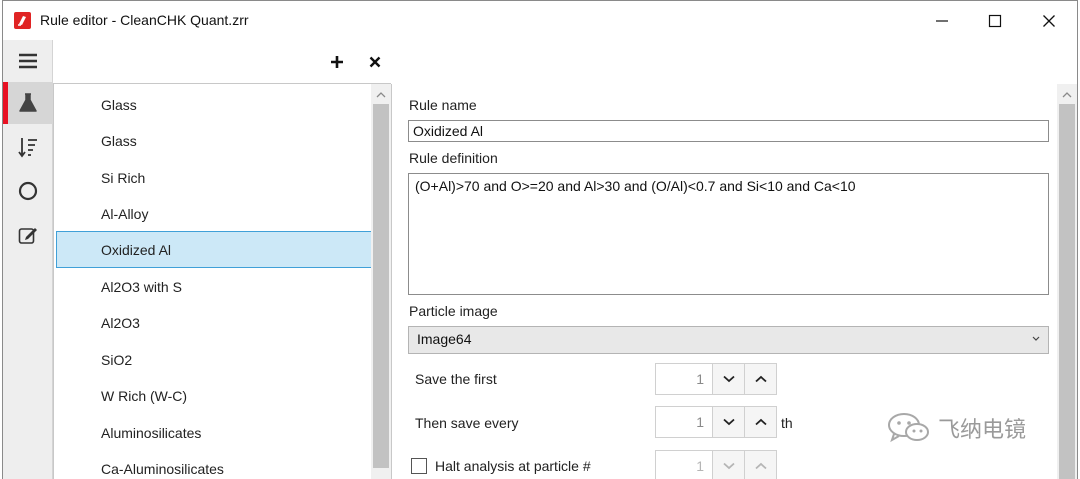 This screenshot has height=479, width=1080. I want to click on rule-list-scrollbar, so click(381, 281).